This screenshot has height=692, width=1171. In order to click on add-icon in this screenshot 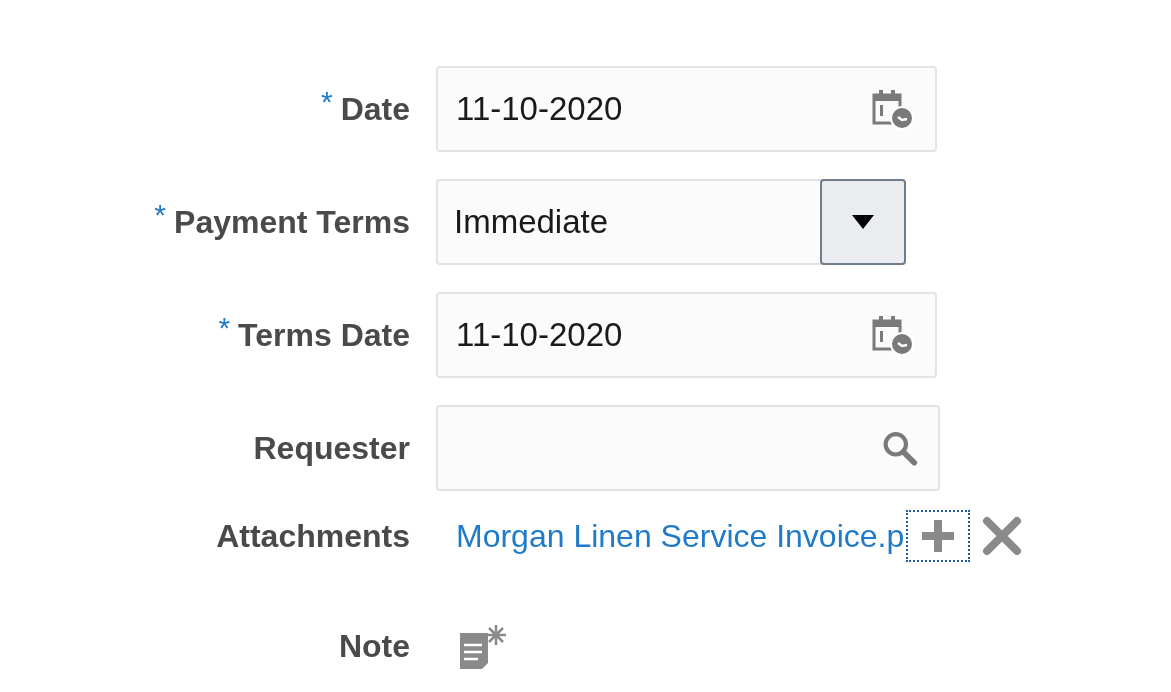, I will do `click(938, 536)`.